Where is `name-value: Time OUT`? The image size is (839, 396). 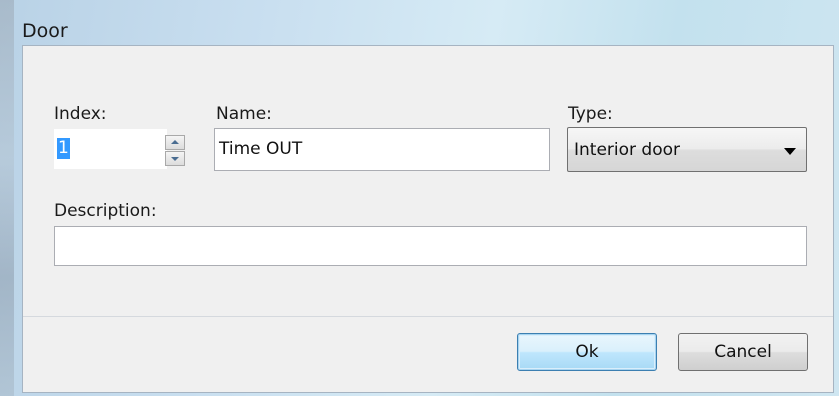
name-value: Time OUT is located at coordinates (261, 149).